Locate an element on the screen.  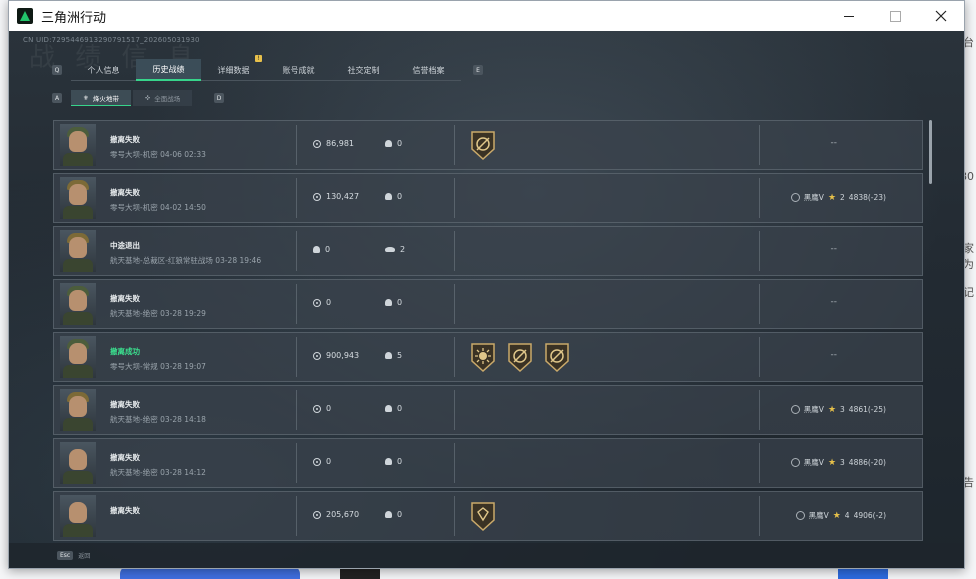
tab-social-custom: 社交定制 is located at coordinates (363, 70).